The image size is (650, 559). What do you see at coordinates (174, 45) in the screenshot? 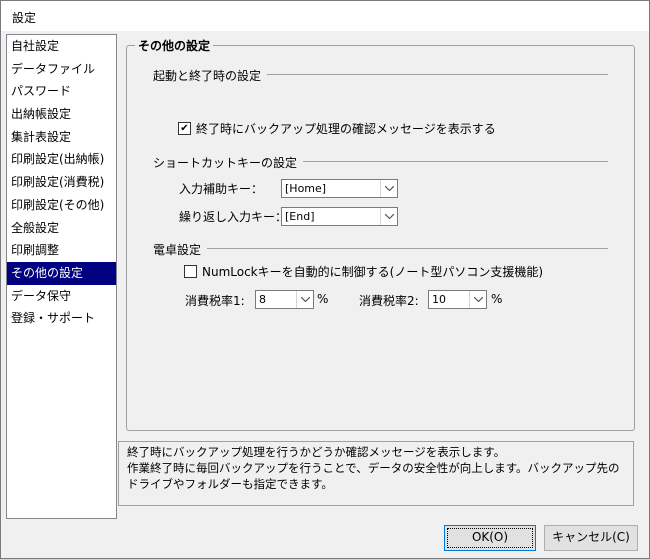
I see `panel-title: その他の設定` at bounding box center [174, 45].